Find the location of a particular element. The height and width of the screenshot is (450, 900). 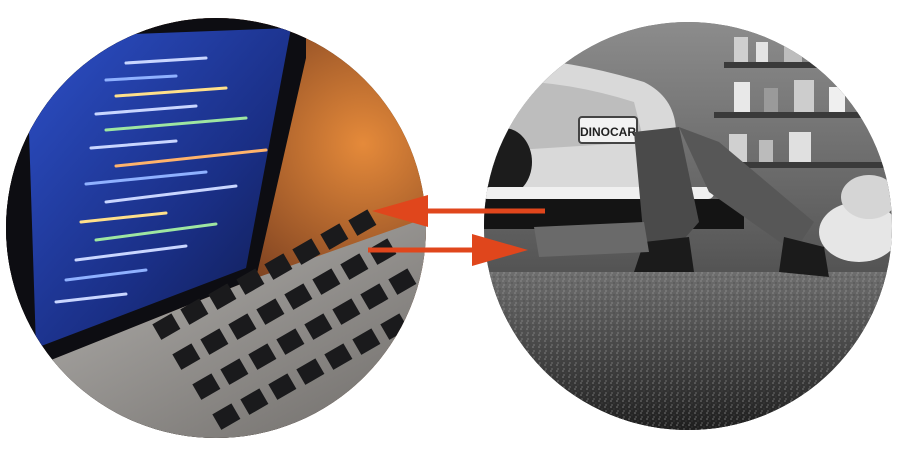

license-plate-text: DINOCAR is located at coordinates (608, 132).